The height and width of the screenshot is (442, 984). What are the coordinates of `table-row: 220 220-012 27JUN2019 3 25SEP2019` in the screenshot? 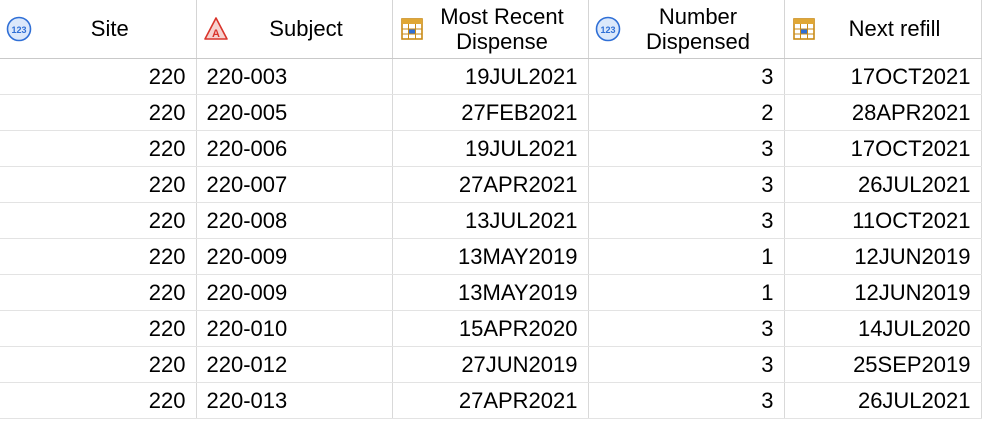 It's located at (491, 364).